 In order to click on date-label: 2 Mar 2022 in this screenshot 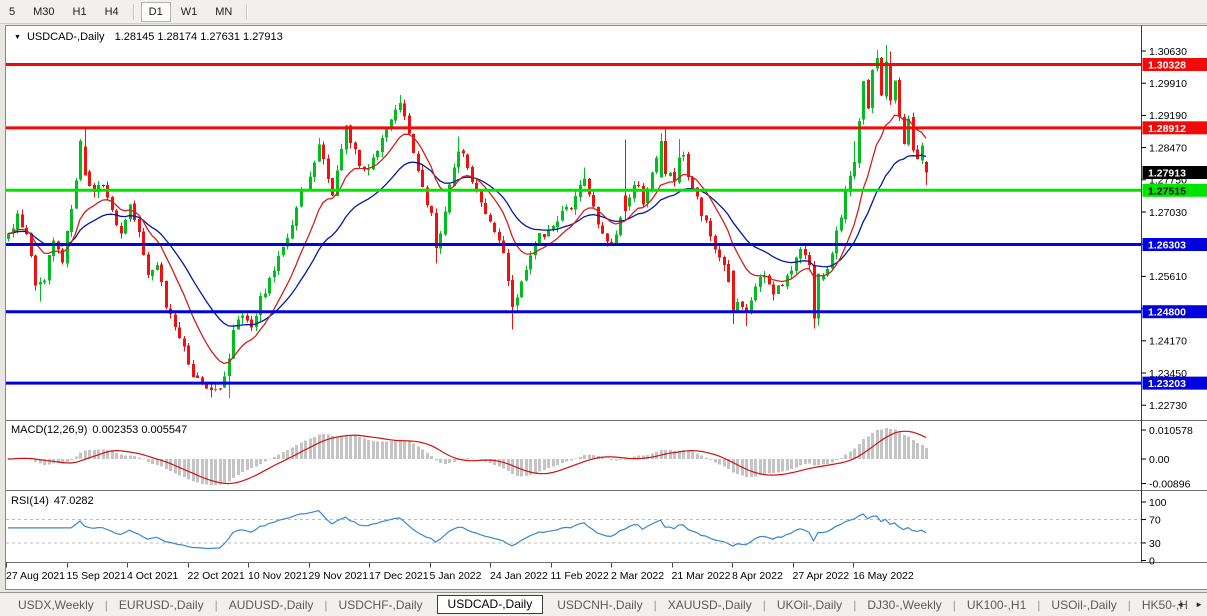, I will do `click(638, 576)`.